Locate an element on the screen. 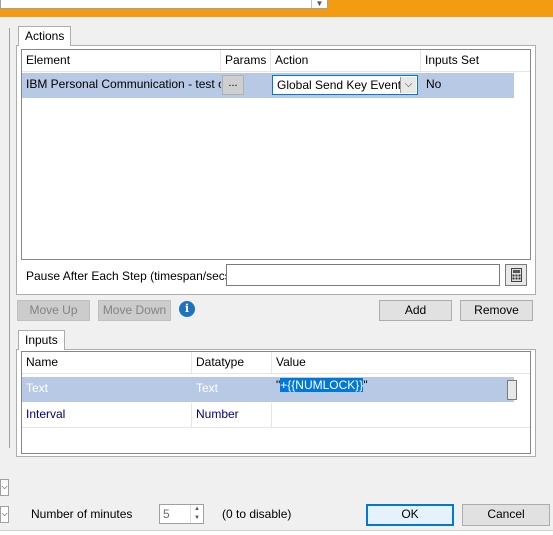  move-up-button: Move Up is located at coordinates (53, 310).